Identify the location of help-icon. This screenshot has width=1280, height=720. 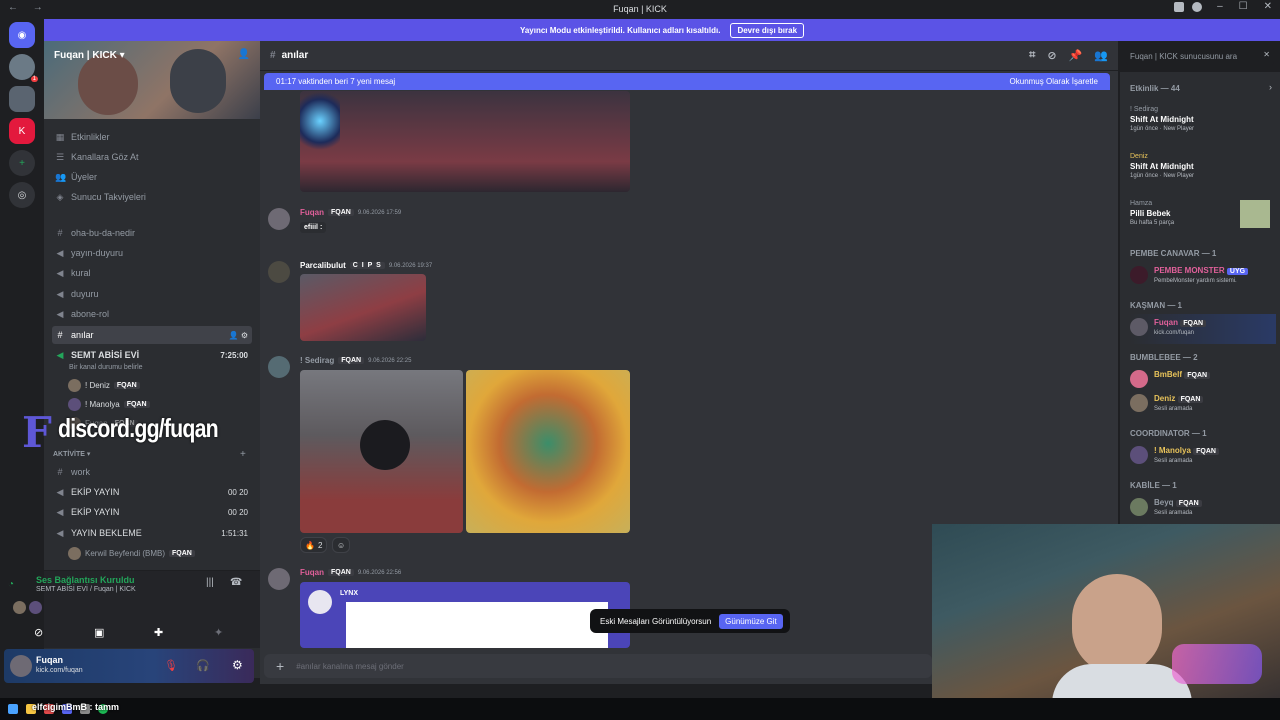
(1197, 7).